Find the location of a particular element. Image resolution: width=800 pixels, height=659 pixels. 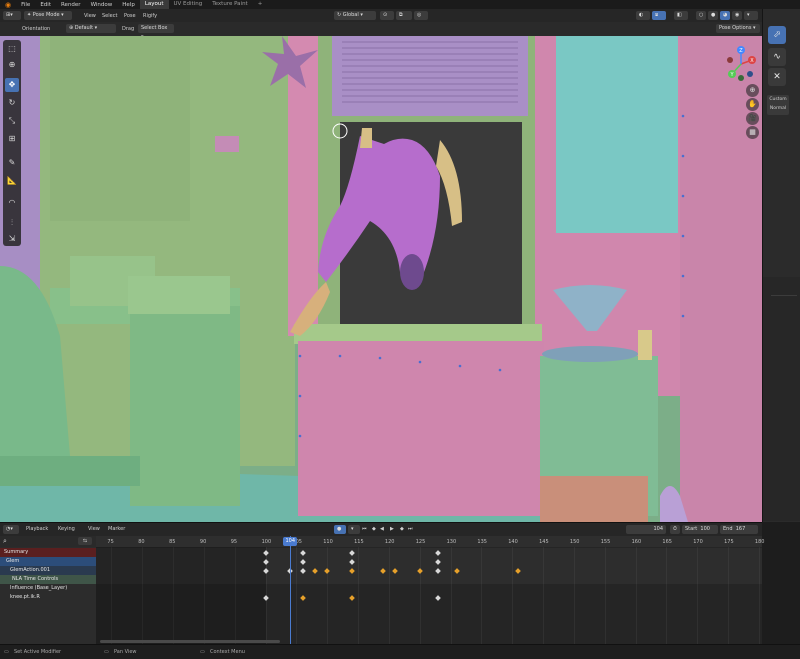

select-box-tool-icon: ⬚ is located at coordinates (12, 49).